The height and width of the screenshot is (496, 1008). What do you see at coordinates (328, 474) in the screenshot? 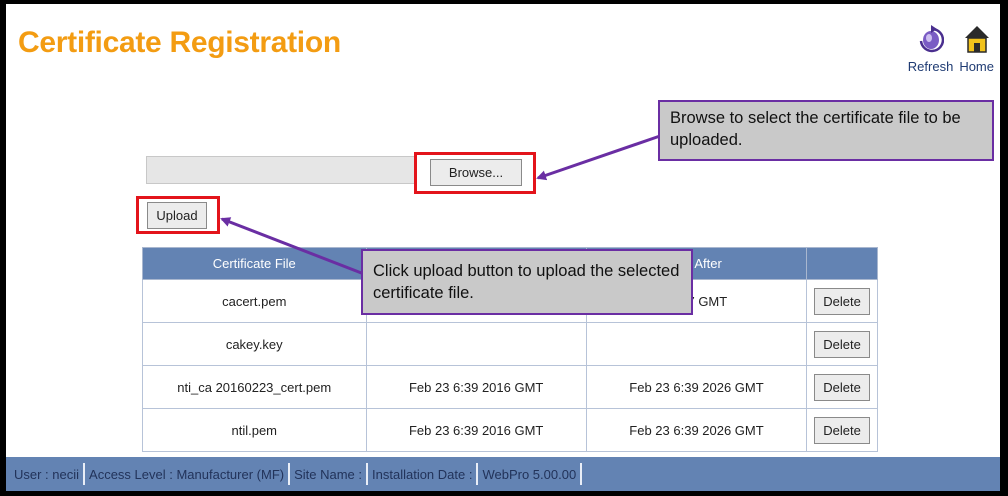
I see `status-site-name: Site Name :` at bounding box center [328, 474].